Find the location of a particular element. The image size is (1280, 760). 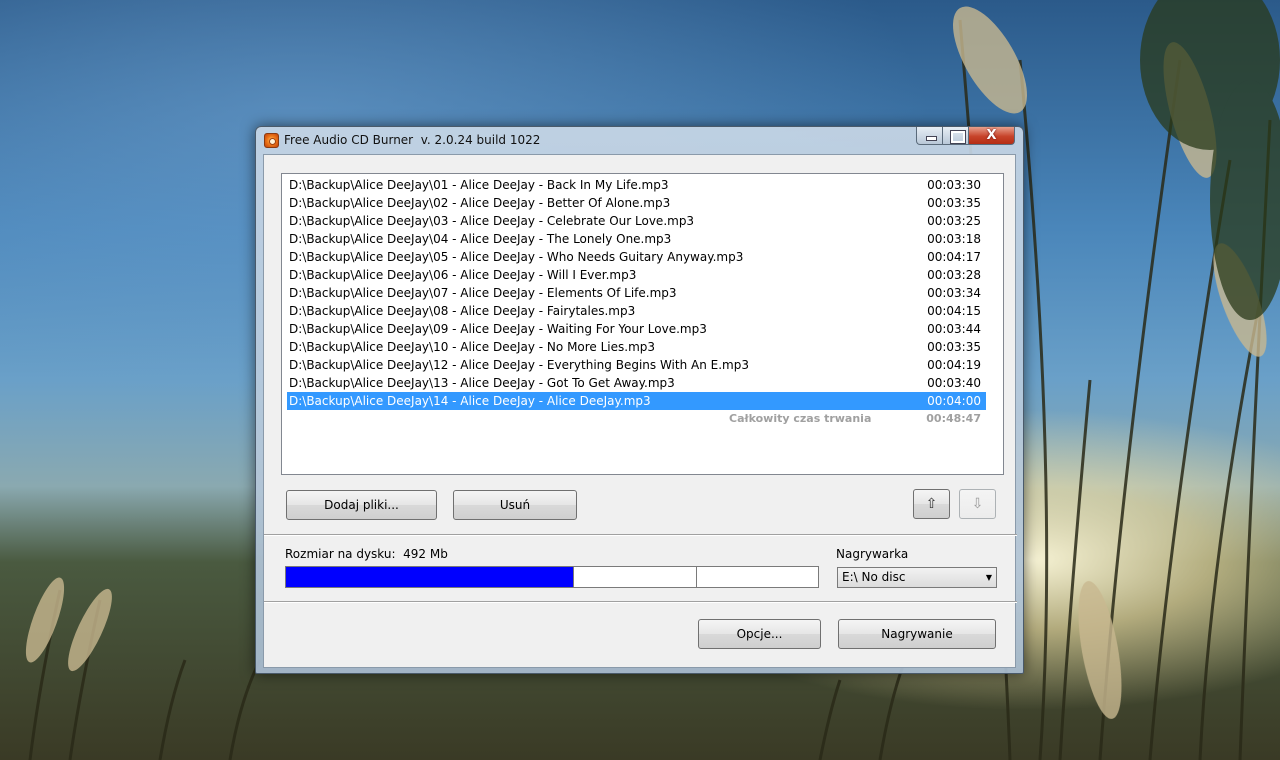

track-duration: 00:04:19 is located at coordinates (954, 365).